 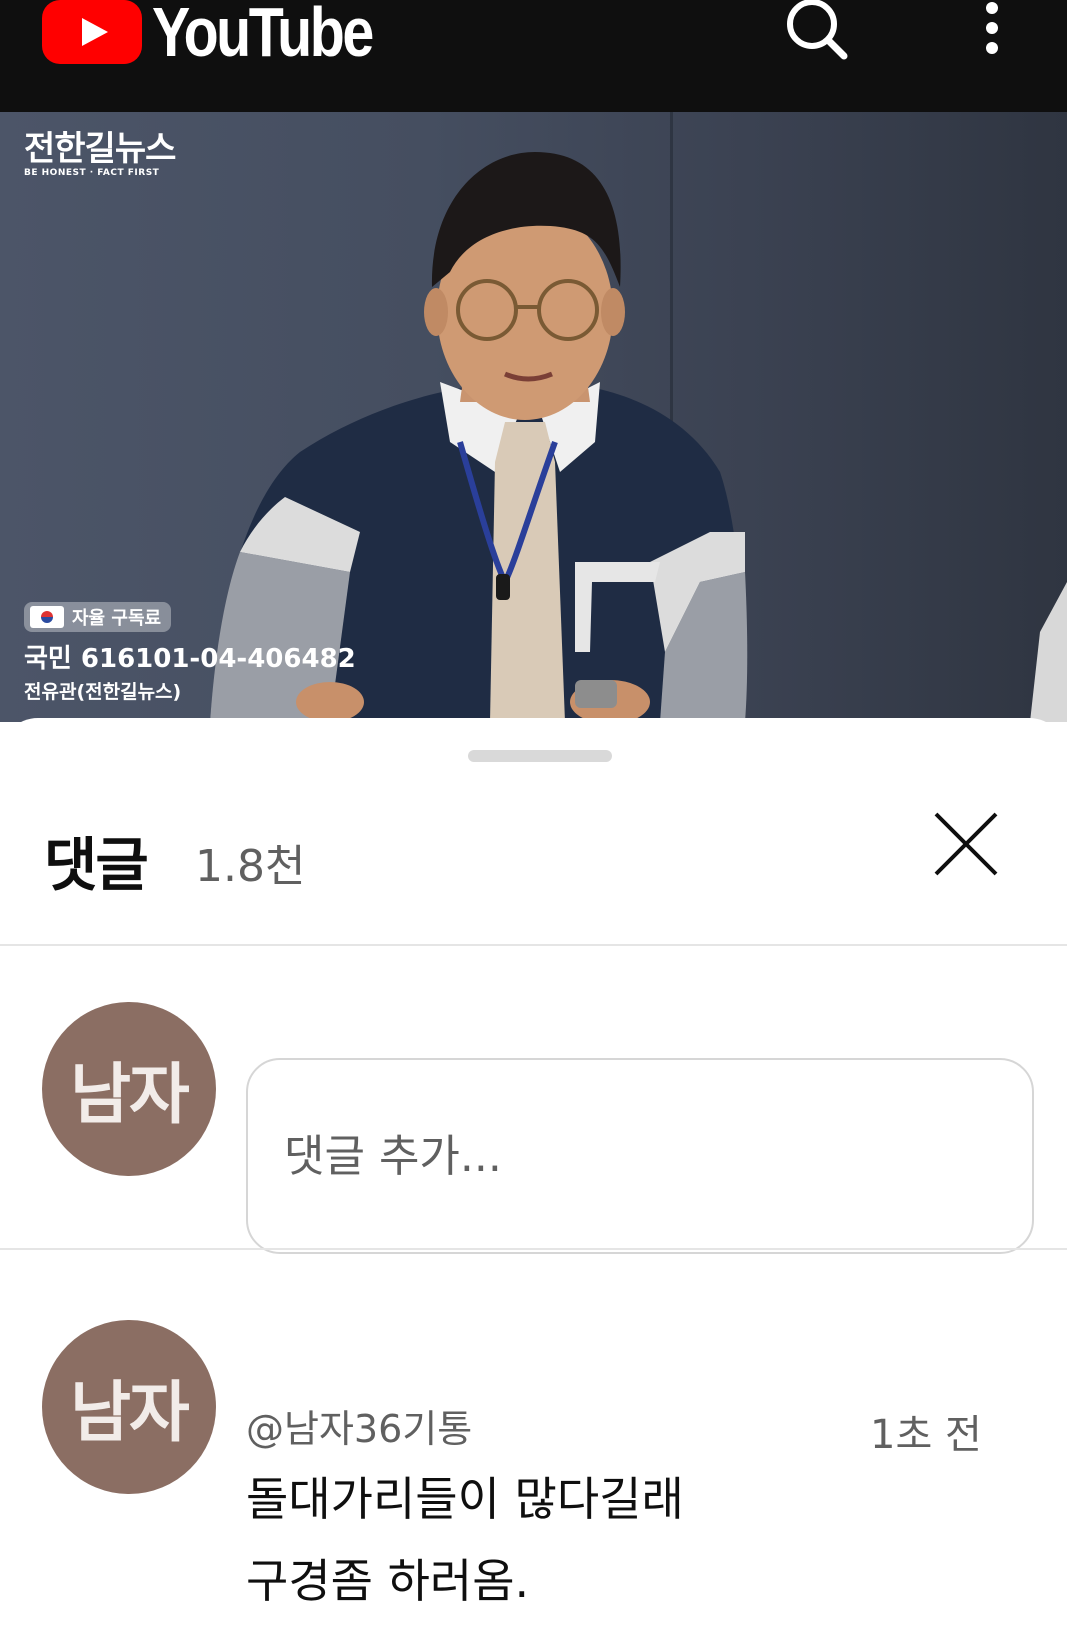 I want to click on channel-watermark-tagline: BE HONEST · FACT FIRST, so click(x=92, y=173).